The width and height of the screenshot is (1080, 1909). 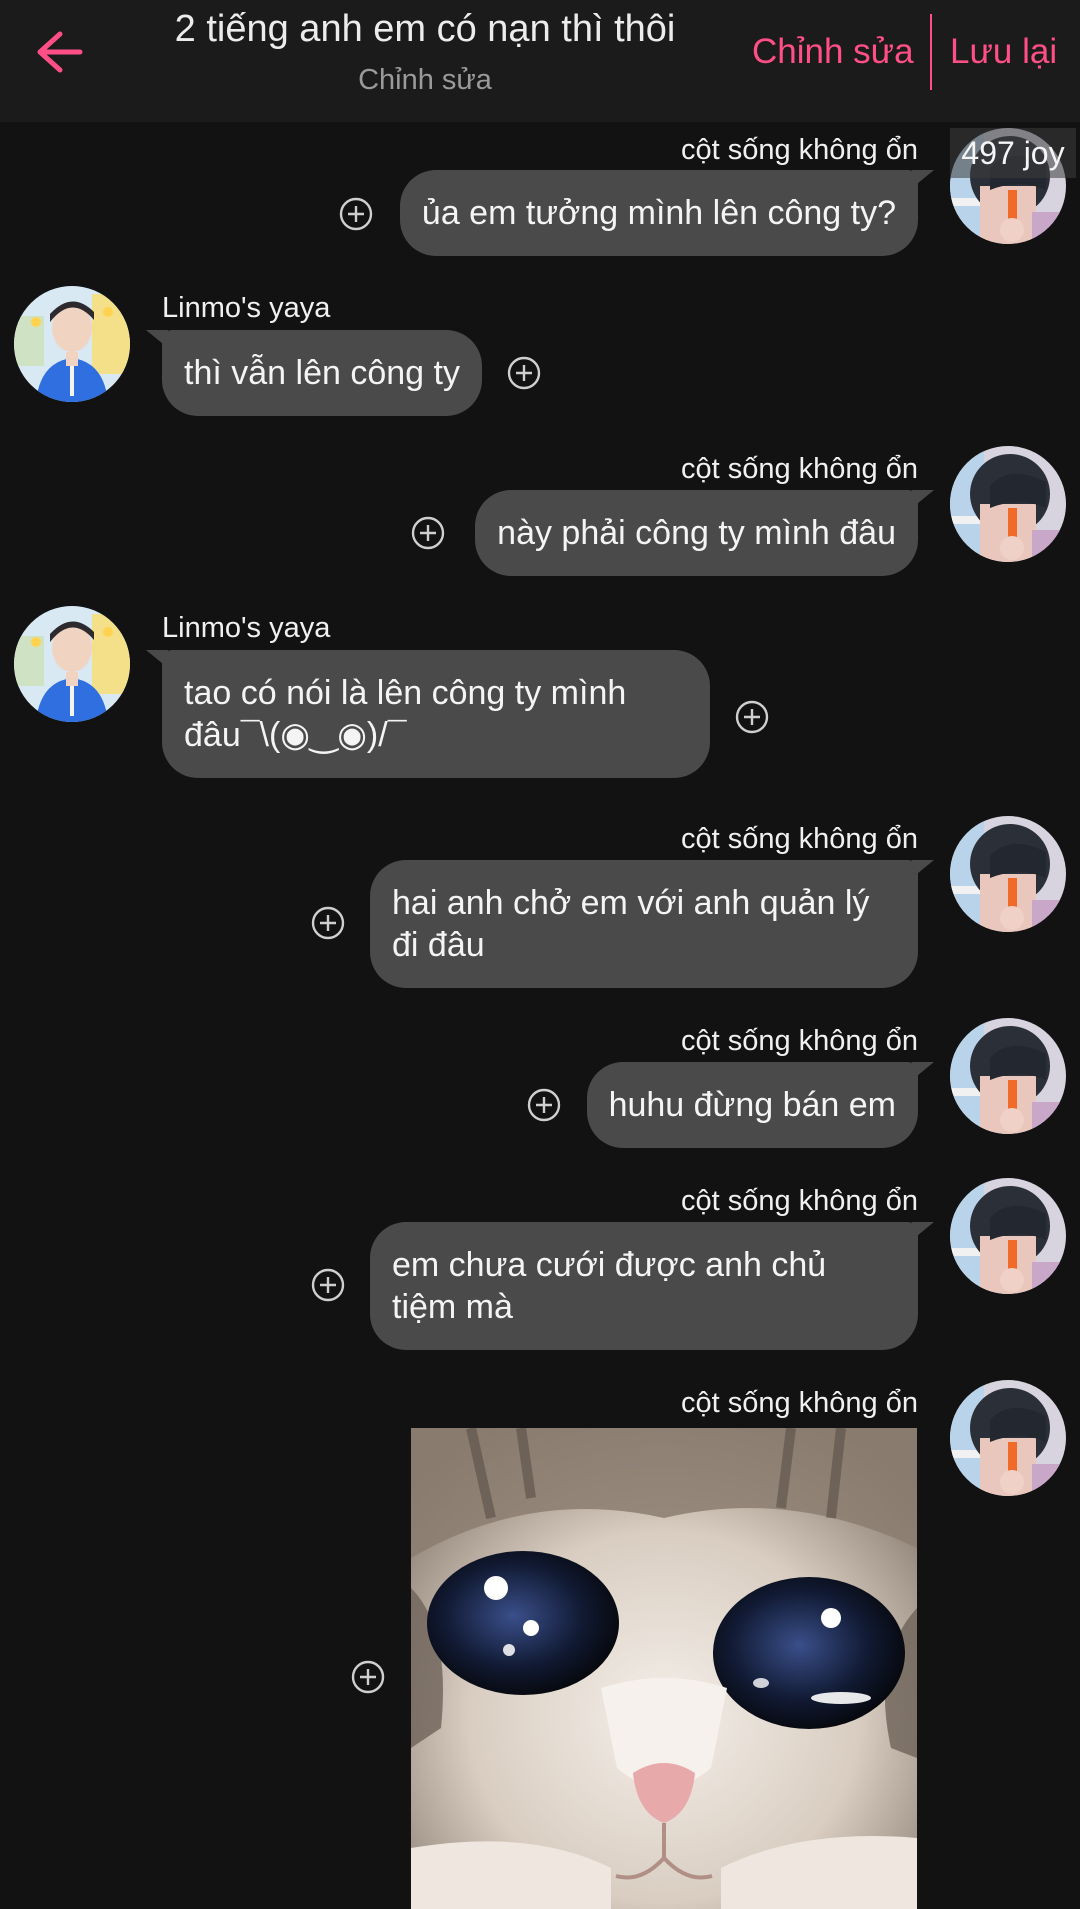 What do you see at coordinates (667, 213) in the screenshot?
I see `message-bubble: ủa em tưởng mình lên công ty?` at bounding box center [667, 213].